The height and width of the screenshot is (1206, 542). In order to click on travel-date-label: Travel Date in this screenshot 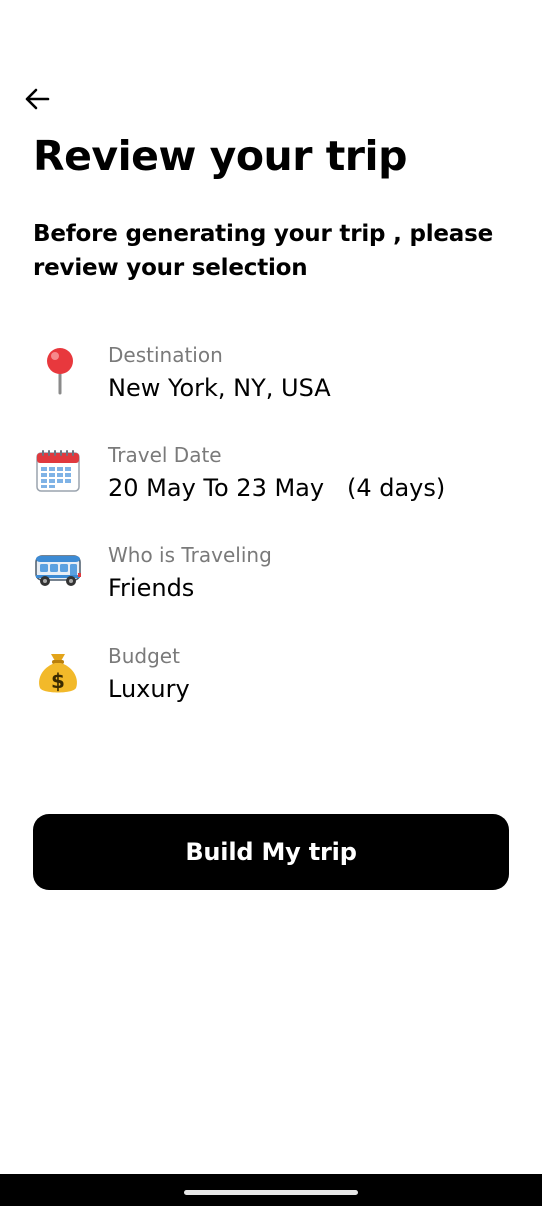, I will do `click(165, 455)`.